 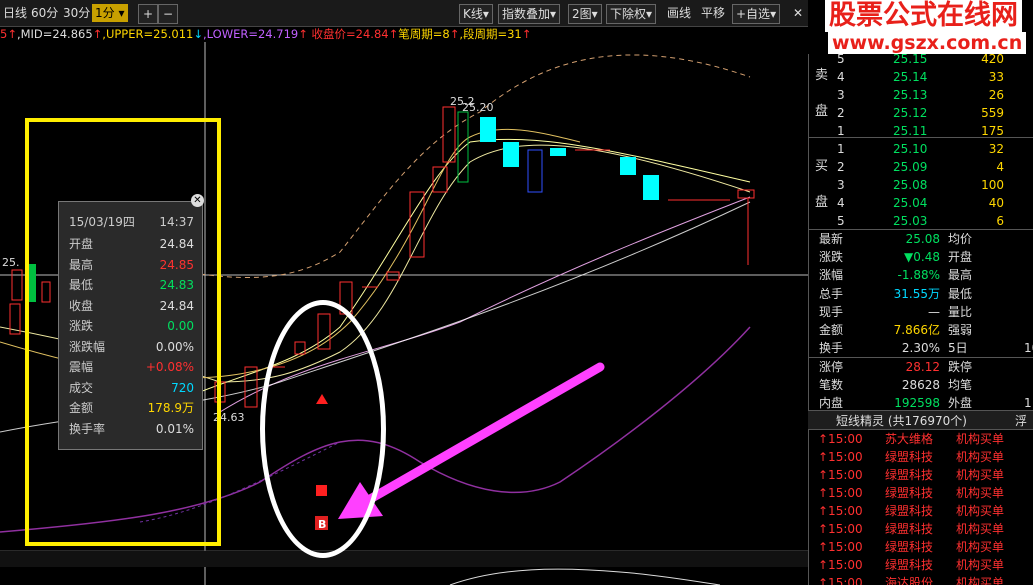 I want to click on popup-row-label: 最高, so click(x=81, y=264).